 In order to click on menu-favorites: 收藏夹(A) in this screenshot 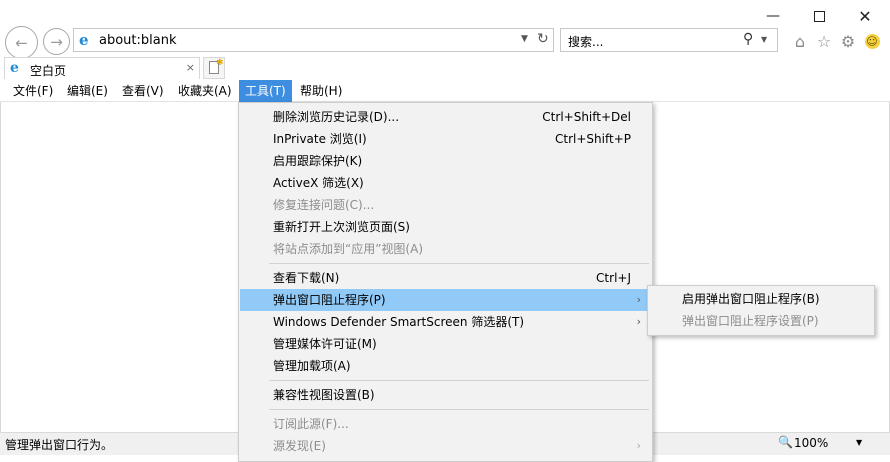, I will do `click(205, 91)`.